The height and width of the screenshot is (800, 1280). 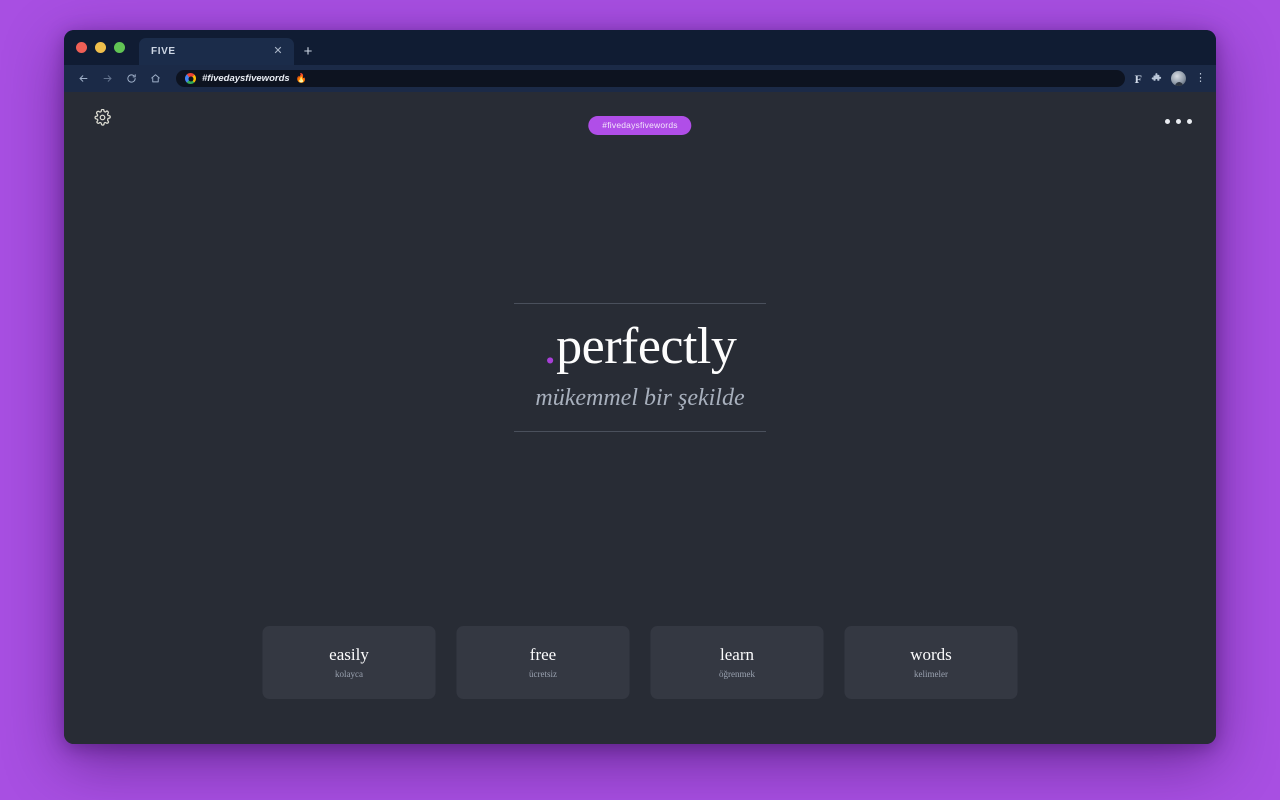 I want to click on google-icon, so click(x=190, y=78).